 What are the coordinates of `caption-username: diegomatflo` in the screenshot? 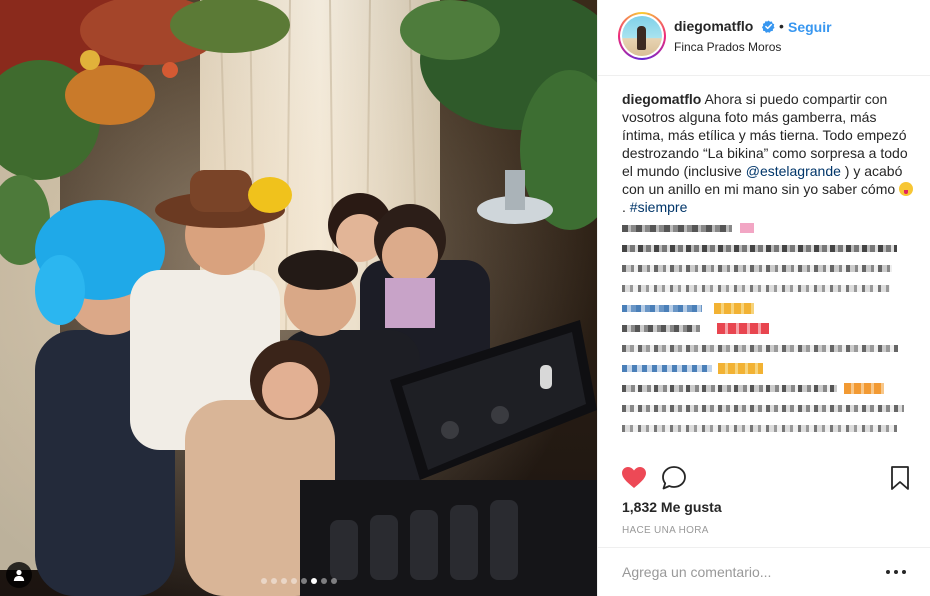 It's located at (661, 99).